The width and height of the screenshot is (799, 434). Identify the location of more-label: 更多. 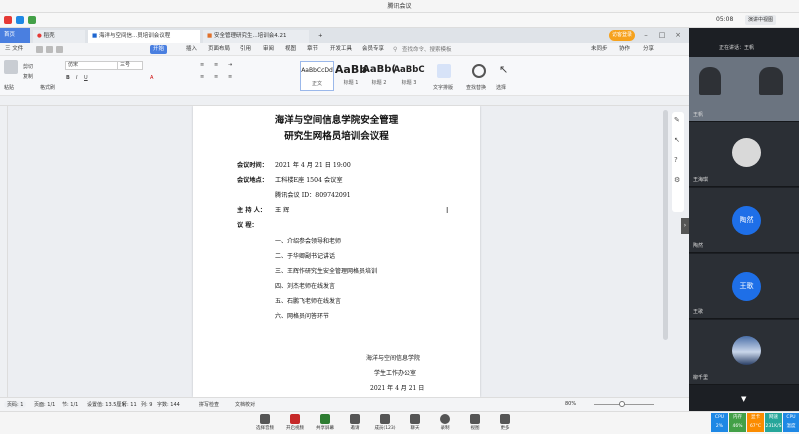
(505, 428).